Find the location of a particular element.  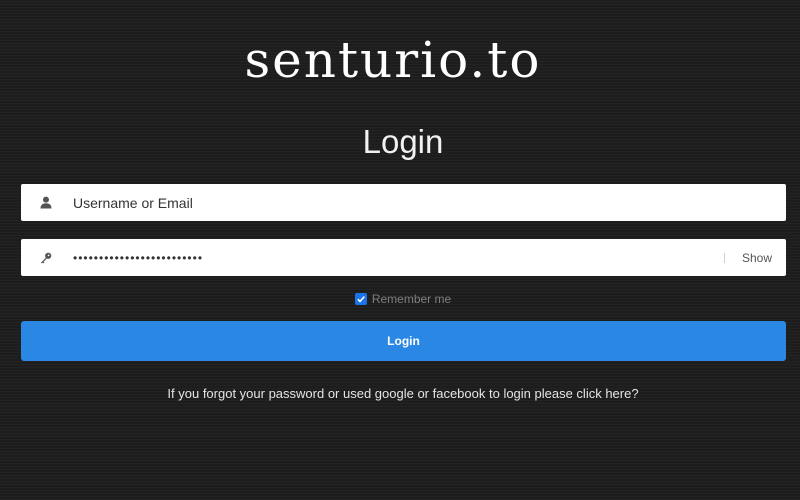

login-button: Login is located at coordinates (403, 341).